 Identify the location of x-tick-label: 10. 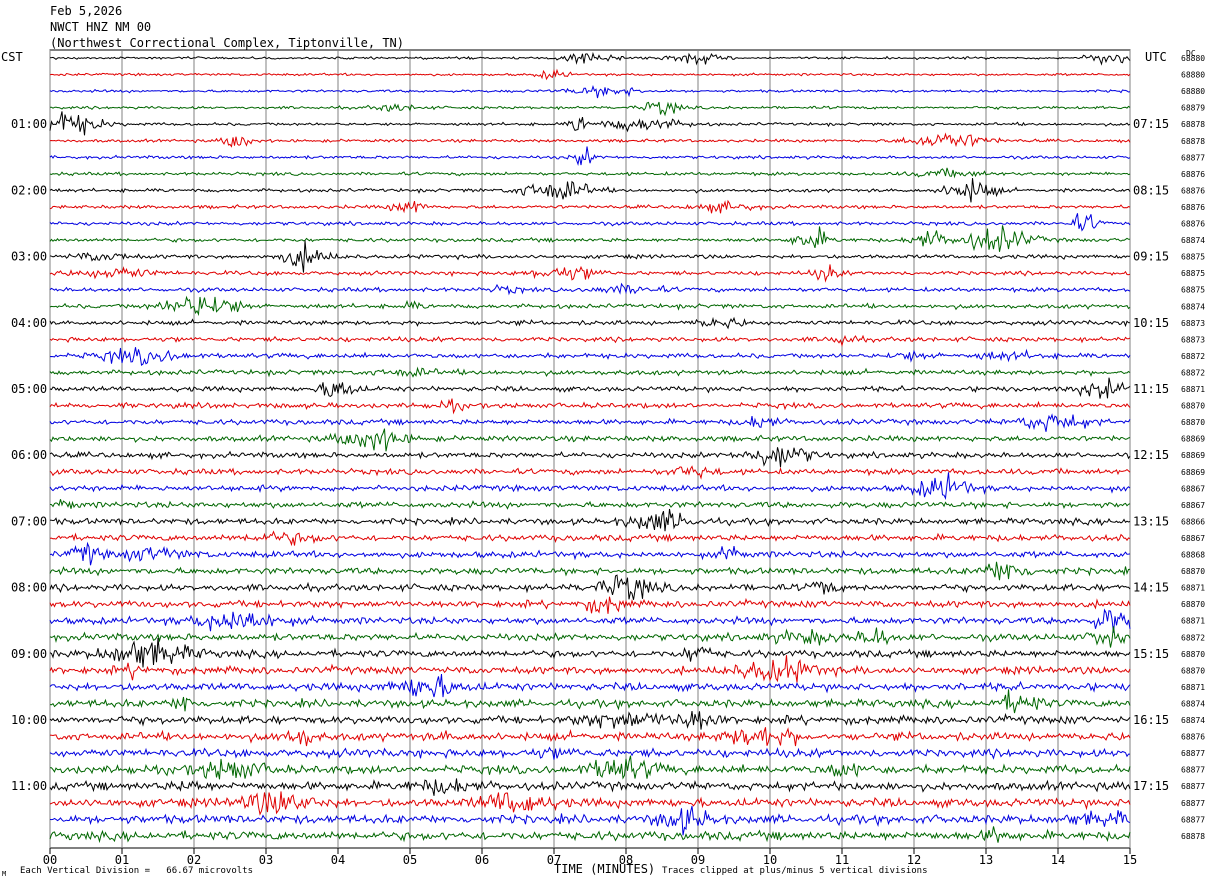
(770, 860).